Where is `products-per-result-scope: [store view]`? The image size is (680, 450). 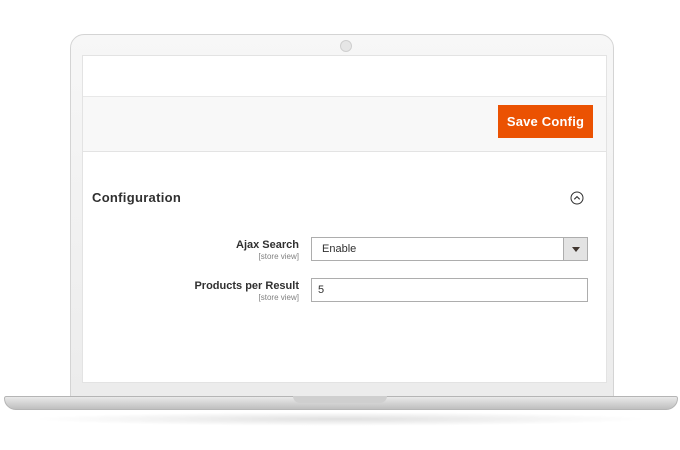
products-per-result-scope: [store view] is located at coordinates (278, 297).